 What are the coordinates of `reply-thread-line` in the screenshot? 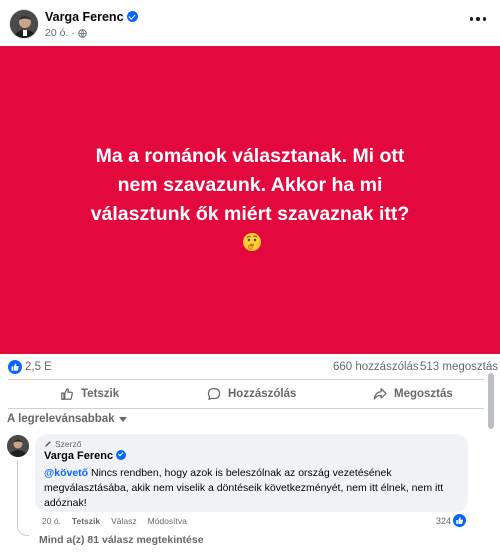 It's located at (23, 498).